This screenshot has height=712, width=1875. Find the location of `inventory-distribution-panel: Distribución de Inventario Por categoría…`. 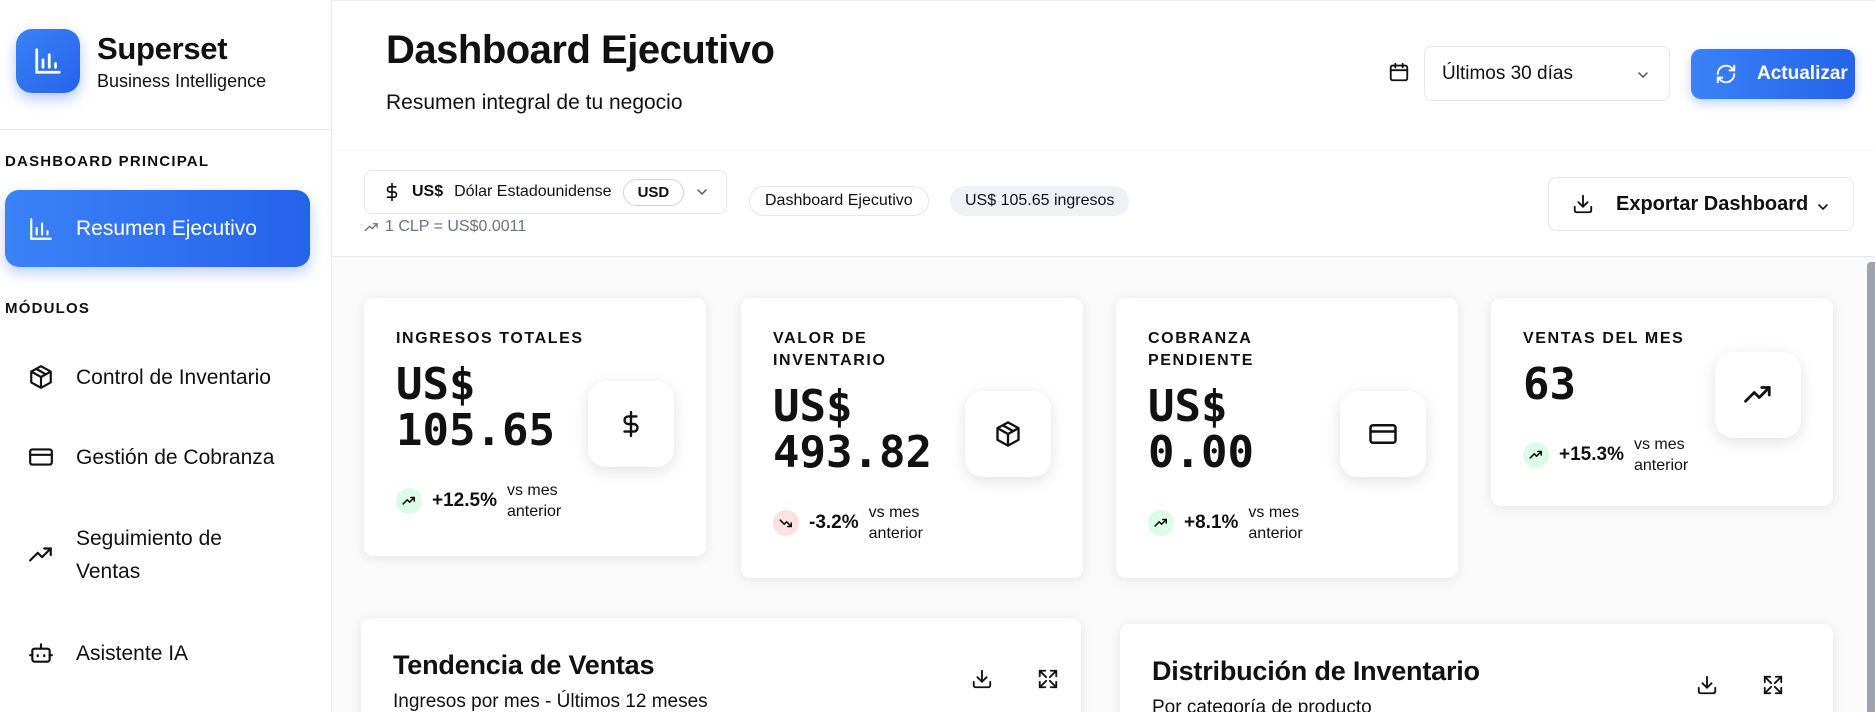

inventory-distribution-panel: Distribución de Inventario Por categoría… is located at coordinates (1476, 668).